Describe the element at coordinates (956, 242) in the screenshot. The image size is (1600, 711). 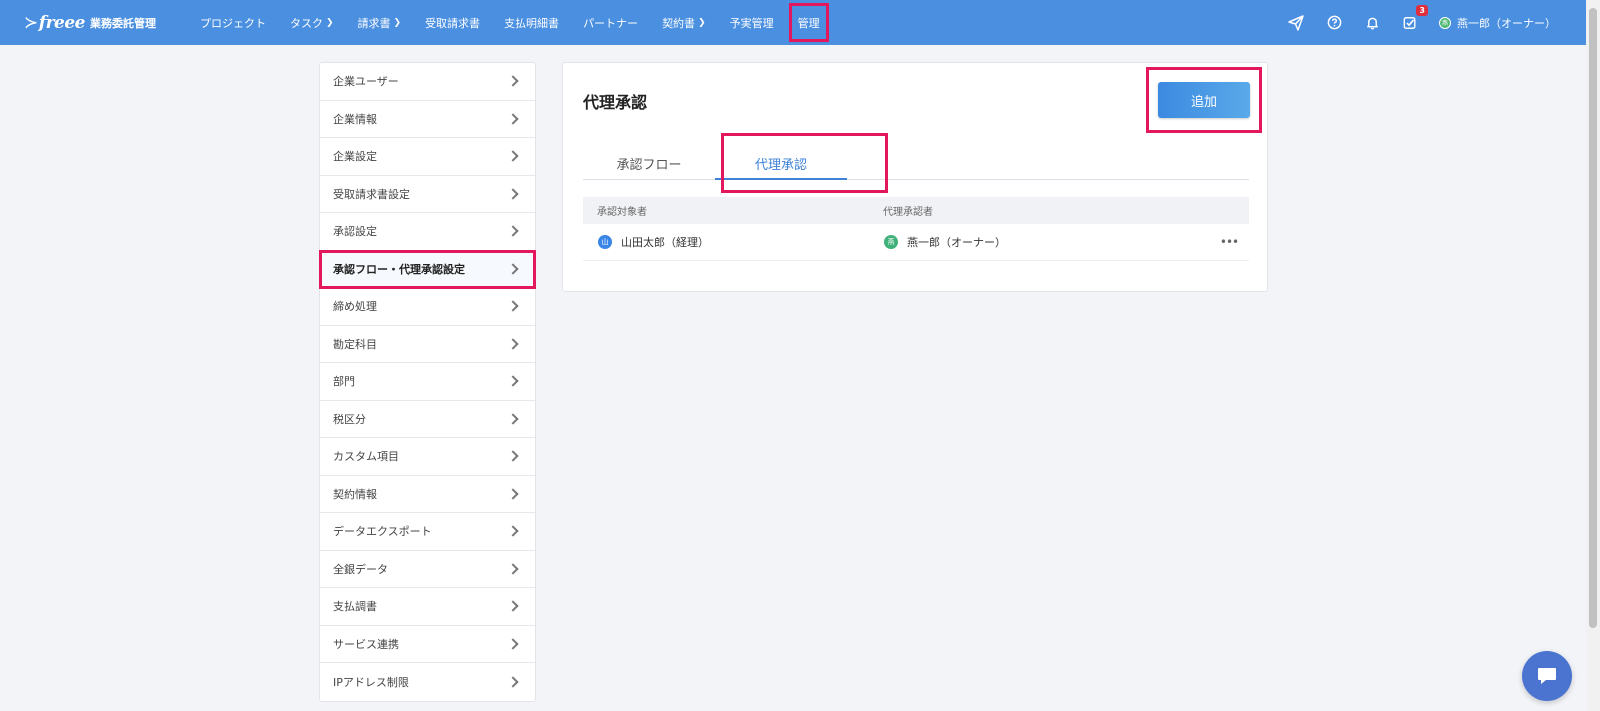
I see `proxy-name: 燕一郎（オーナー）` at that location.